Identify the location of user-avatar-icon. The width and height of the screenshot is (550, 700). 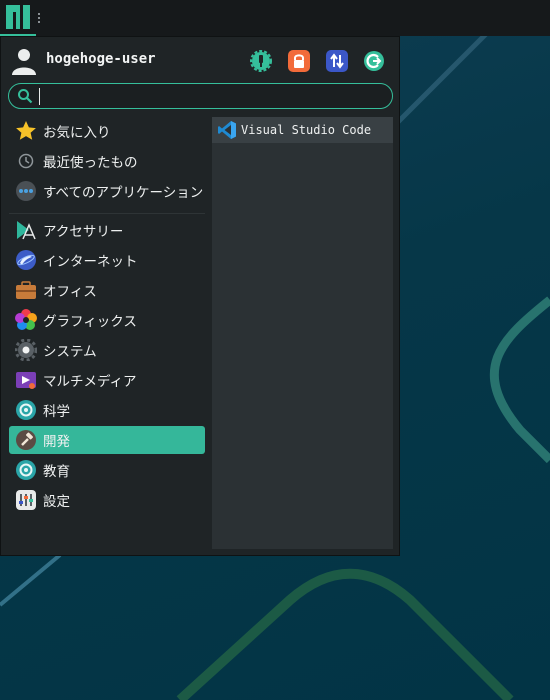
(24, 62).